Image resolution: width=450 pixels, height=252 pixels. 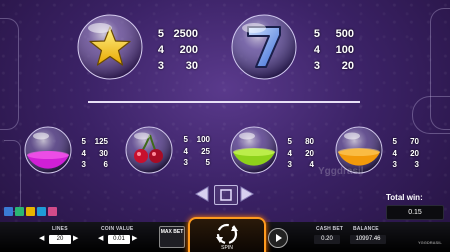 What do you see at coordinates (404, 167) in the screenshot?
I see `payout-row: 33` at bounding box center [404, 167].